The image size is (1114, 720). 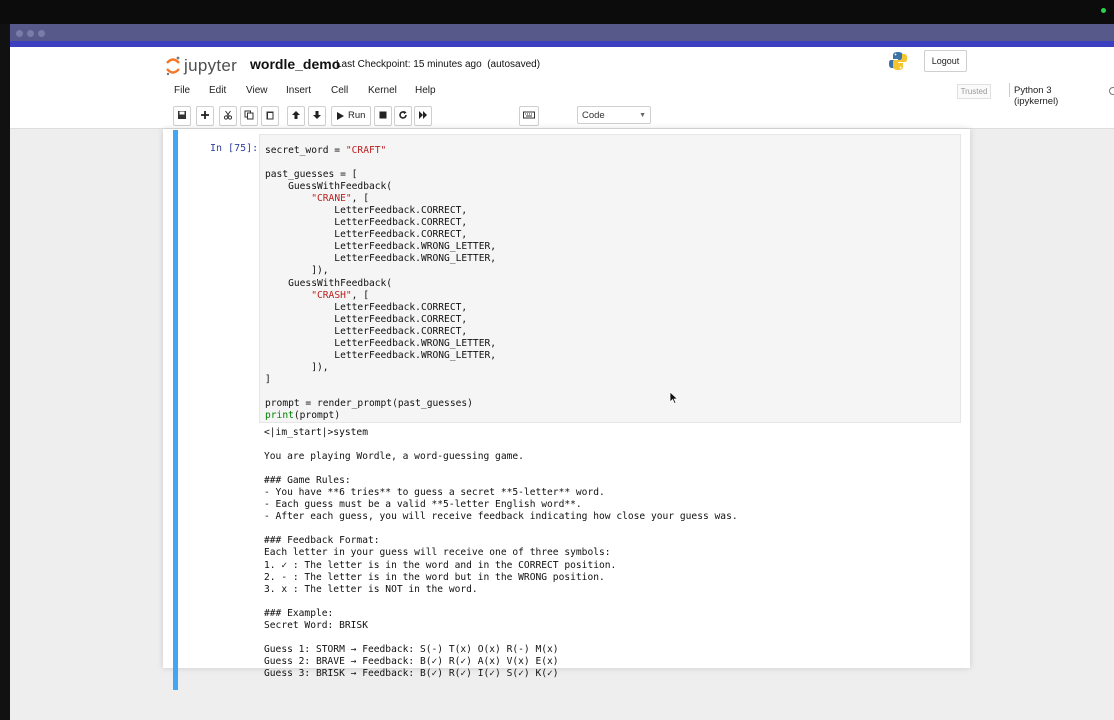 I want to click on kernel-status-icon, so click(x=1111, y=91).